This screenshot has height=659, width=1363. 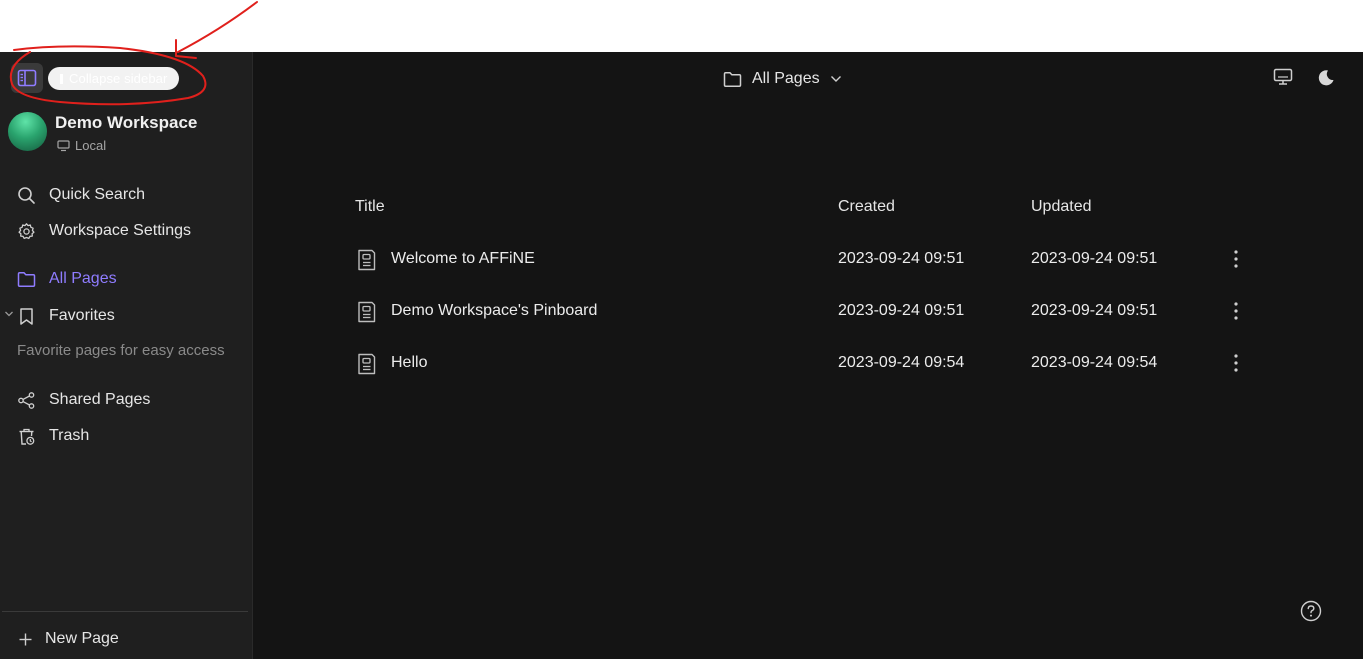 What do you see at coordinates (1283, 77) in the screenshot?
I see `monitor-icon` at bounding box center [1283, 77].